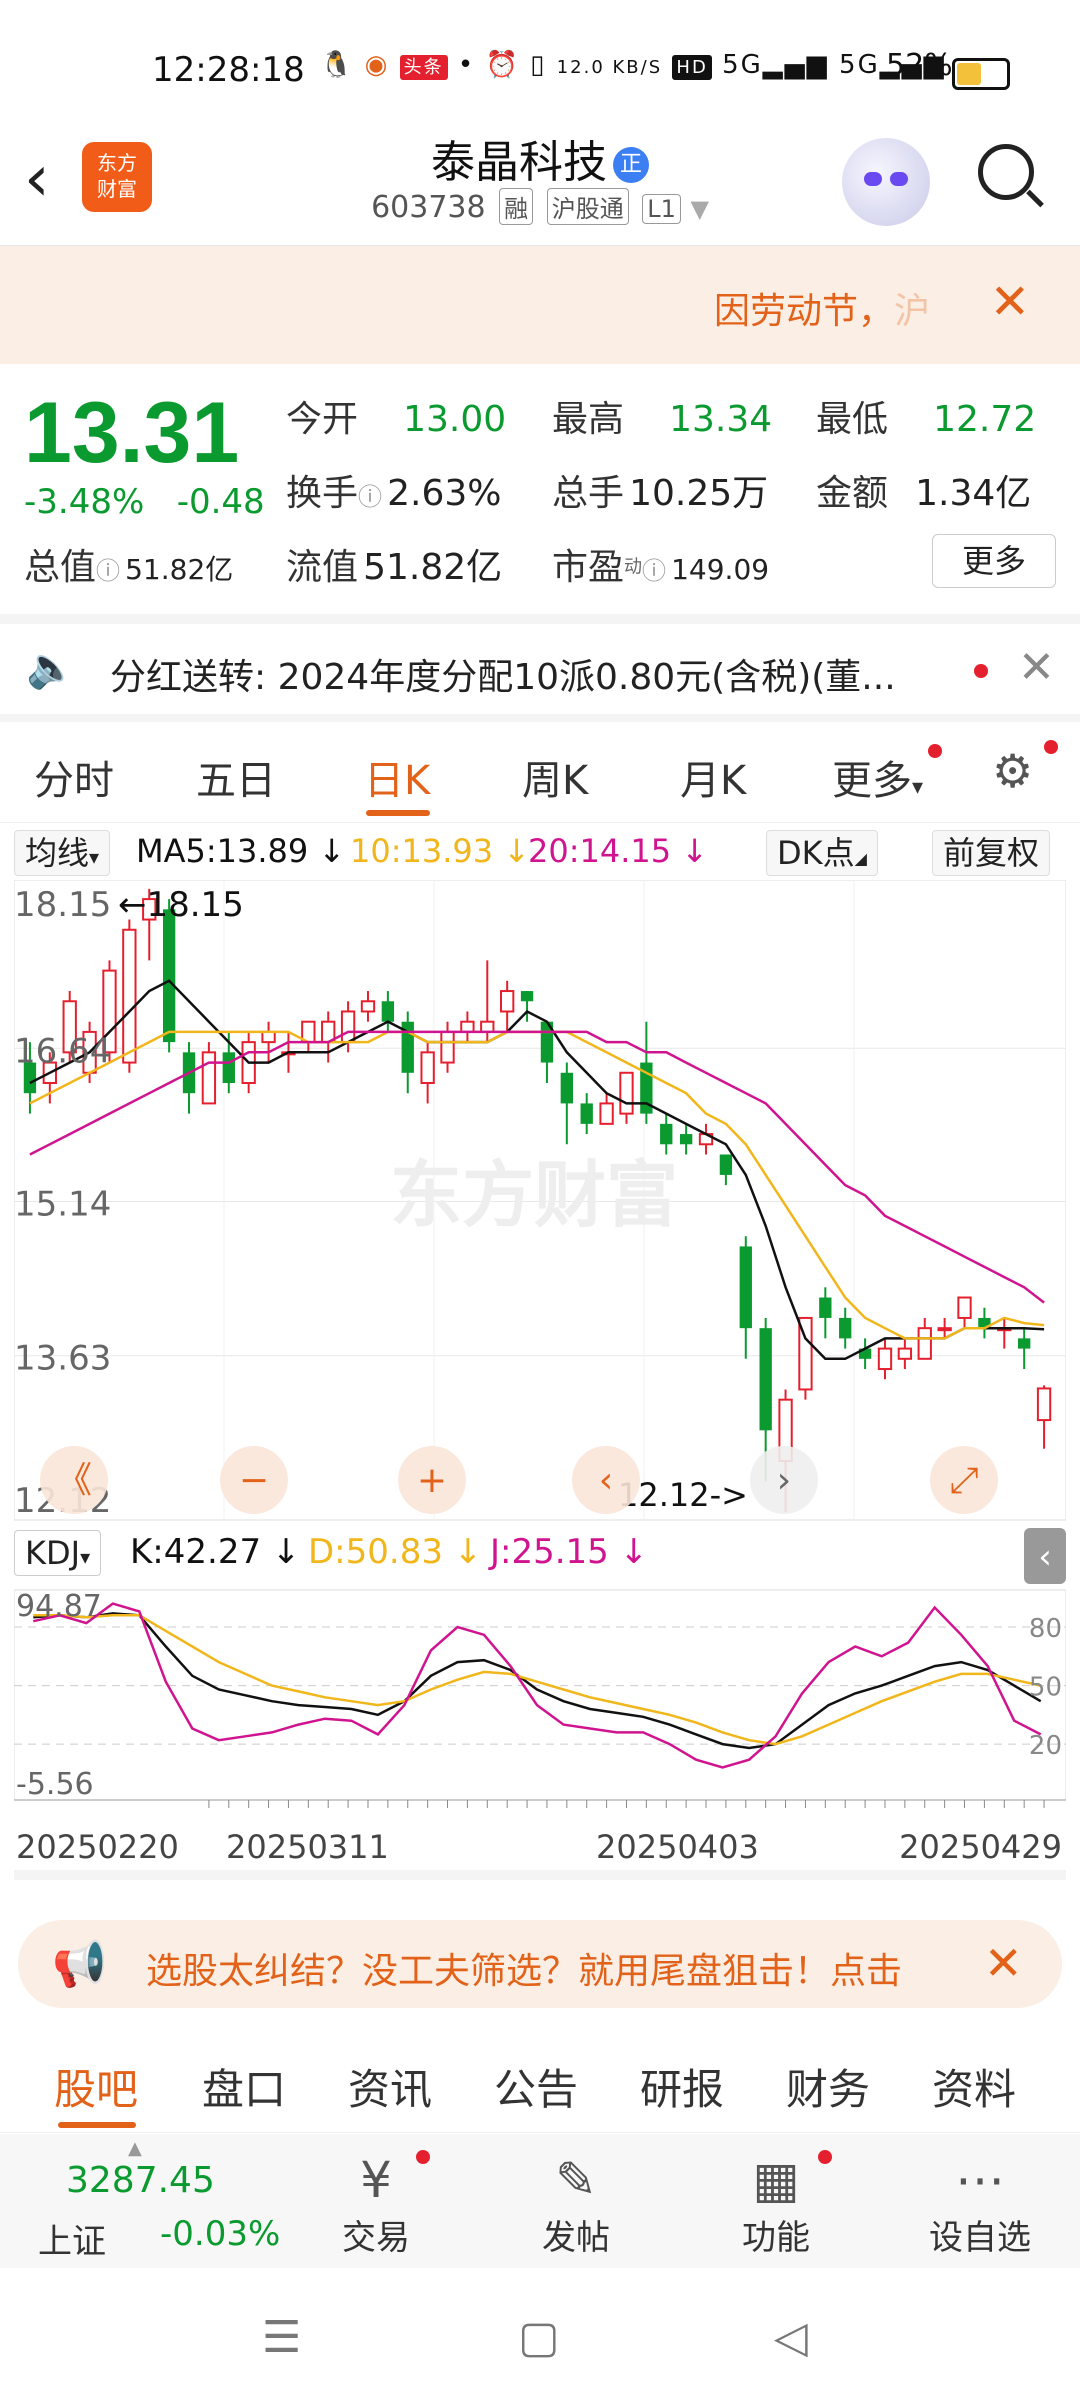 This screenshot has height=2400, width=1080. Describe the element at coordinates (393, 490) in the screenshot. I see `turnover-row: 换手ⓘ 2.63%` at that location.